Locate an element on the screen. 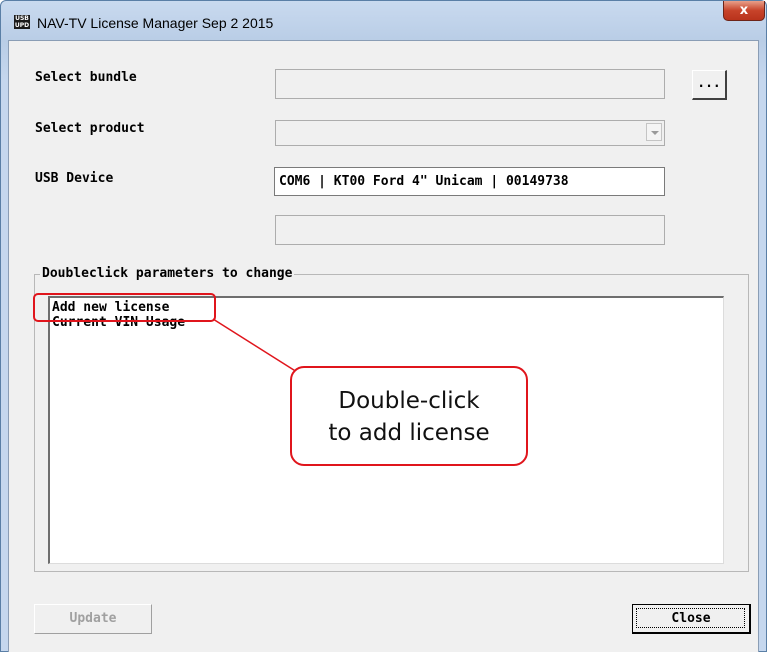  callout-line-1: Double-click is located at coordinates (409, 401).